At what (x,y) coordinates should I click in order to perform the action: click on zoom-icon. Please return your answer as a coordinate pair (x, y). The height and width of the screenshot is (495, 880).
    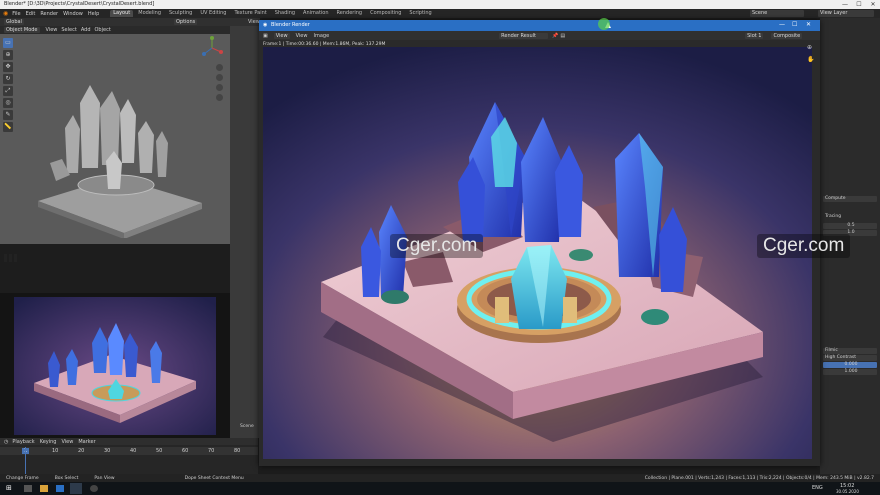
    Looking at the image, I should click on (219, 67).